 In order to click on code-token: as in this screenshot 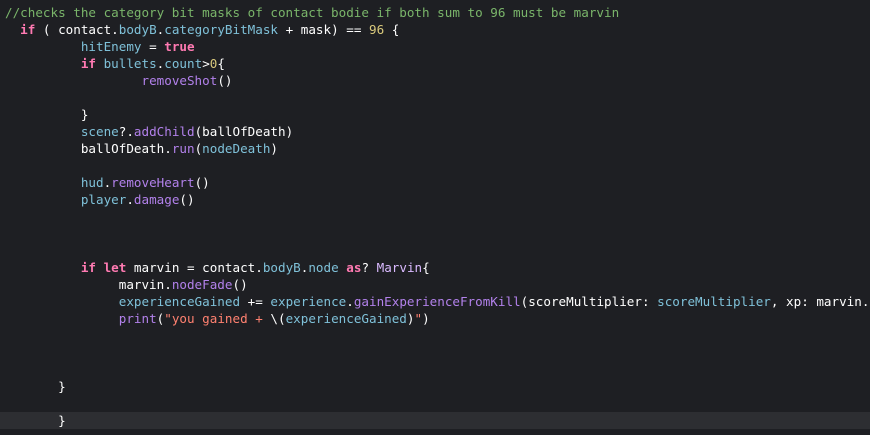, I will do `click(354, 267)`.